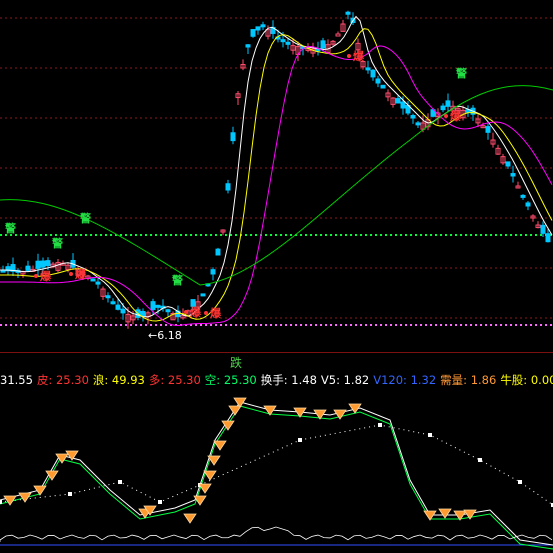 The width and height of the screenshot is (553, 553). I want to click on signal-label: 跌, so click(236, 363).